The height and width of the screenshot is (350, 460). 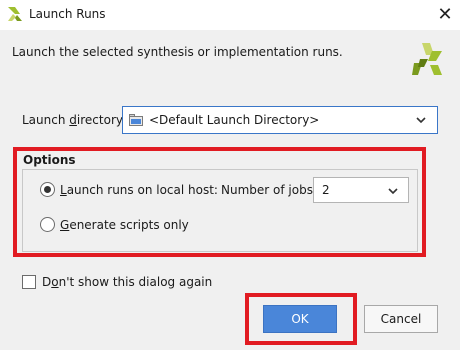 What do you see at coordinates (124, 225) in the screenshot?
I see `scripts-only-label: Generate scripts only` at bounding box center [124, 225].